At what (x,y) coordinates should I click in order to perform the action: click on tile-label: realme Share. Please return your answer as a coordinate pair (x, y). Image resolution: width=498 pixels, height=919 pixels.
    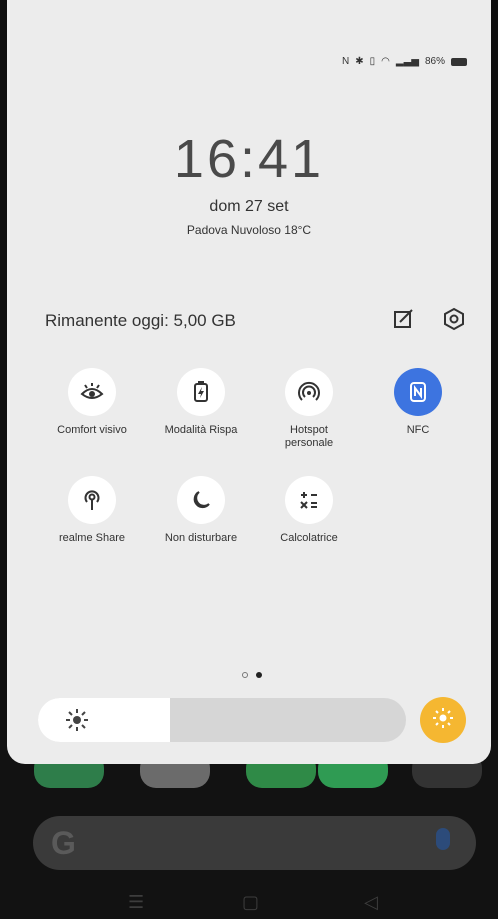
    Looking at the image, I should click on (92, 538).